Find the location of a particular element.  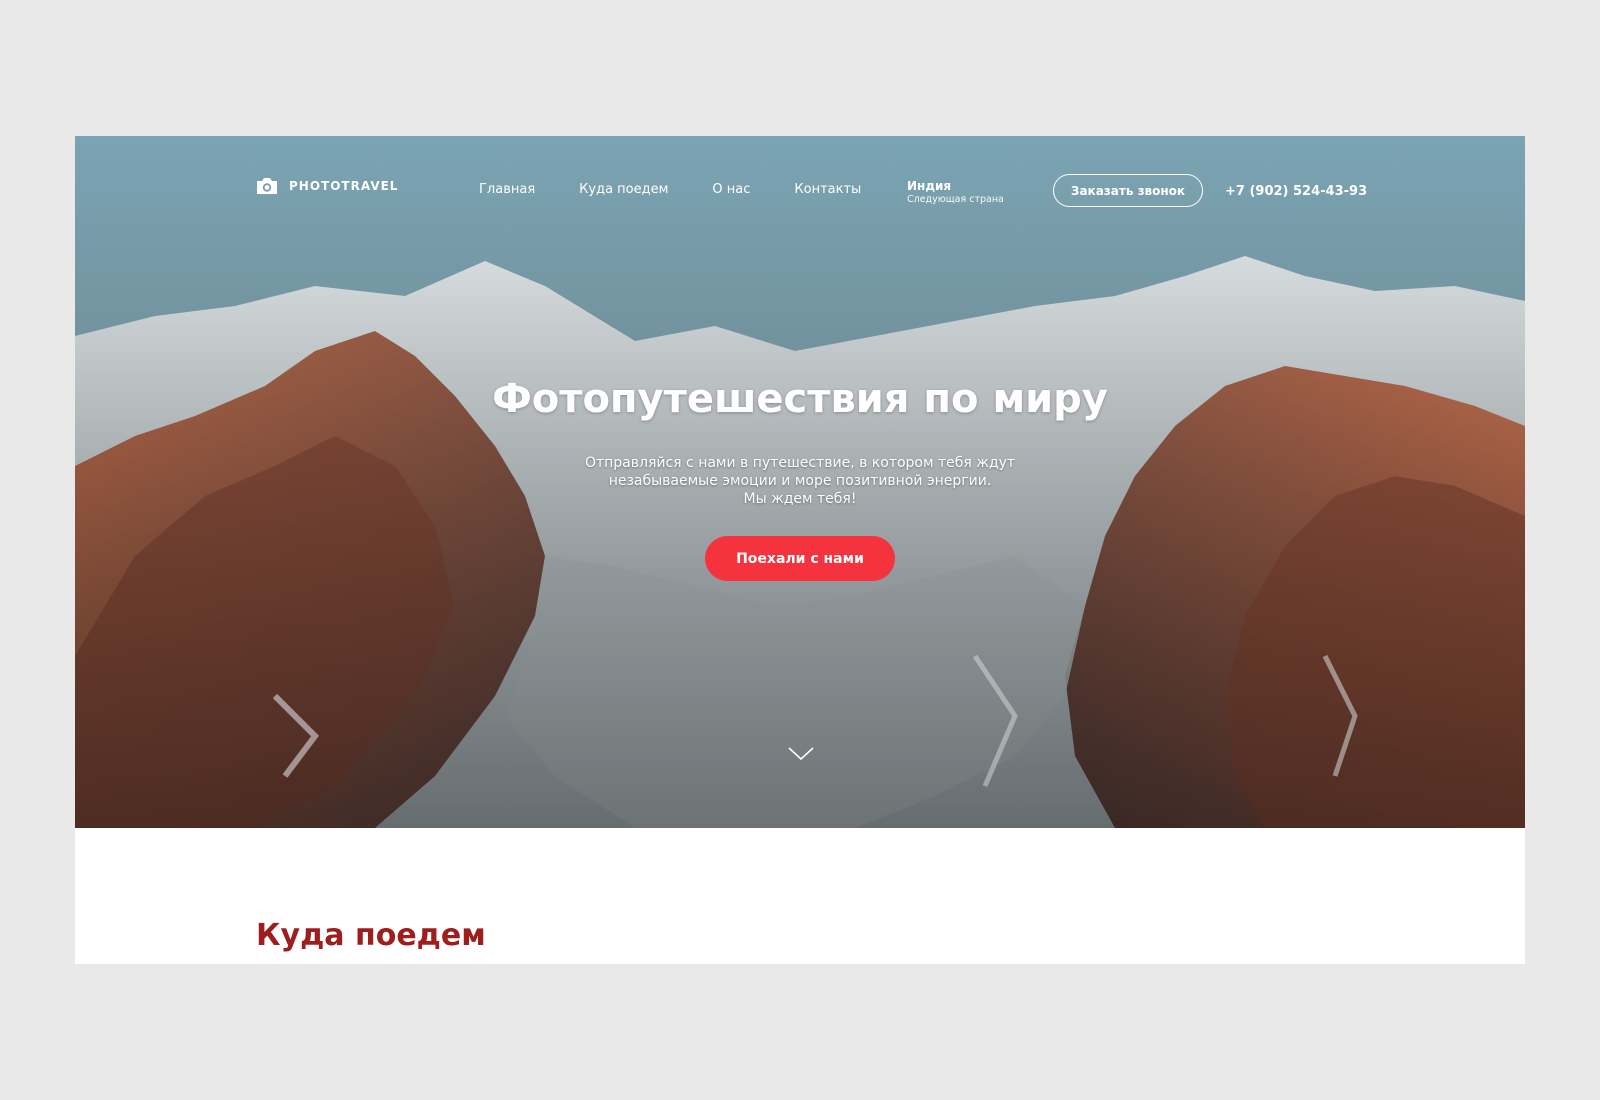

nav-link-about: О нас is located at coordinates (731, 189).